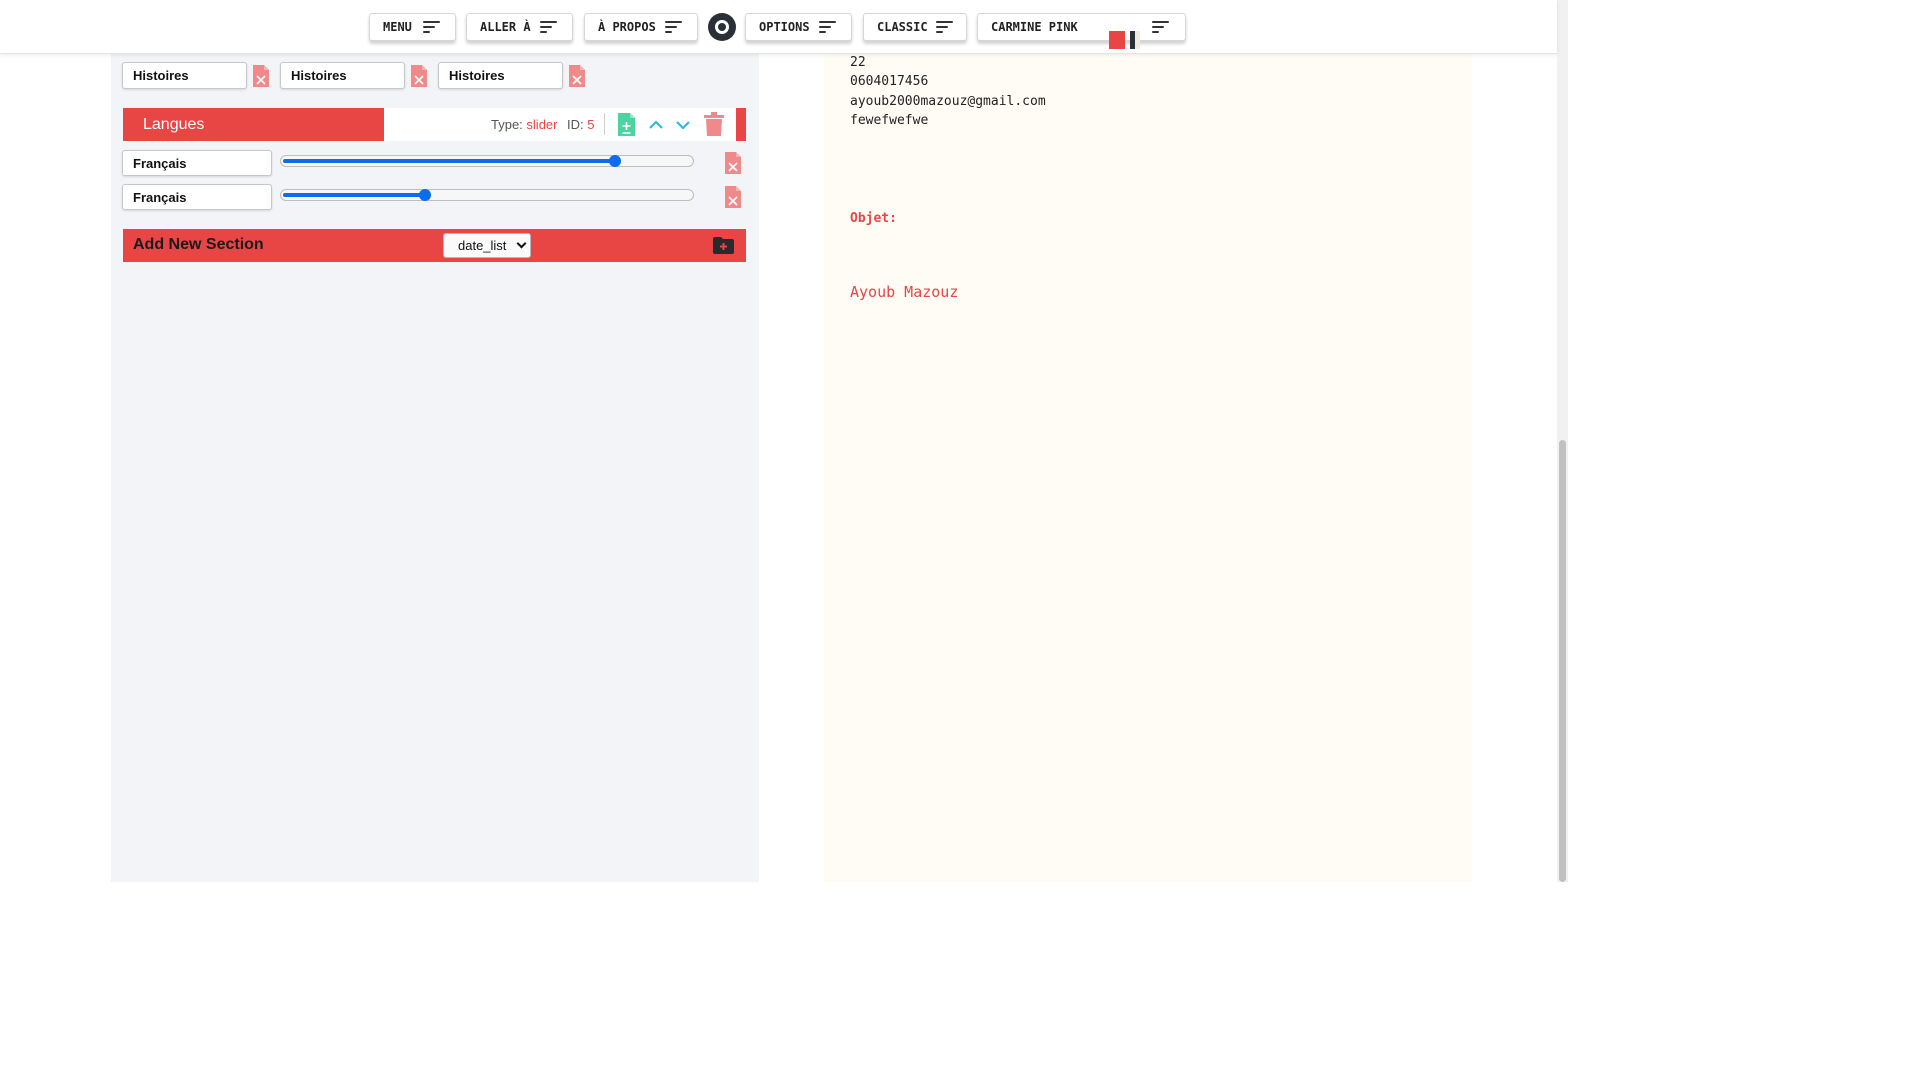 This screenshot has width=1920, height=1080. Describe the element at coordinates (1117, 40) in the screenshot. I see `theme-swatch-primary` at that location.